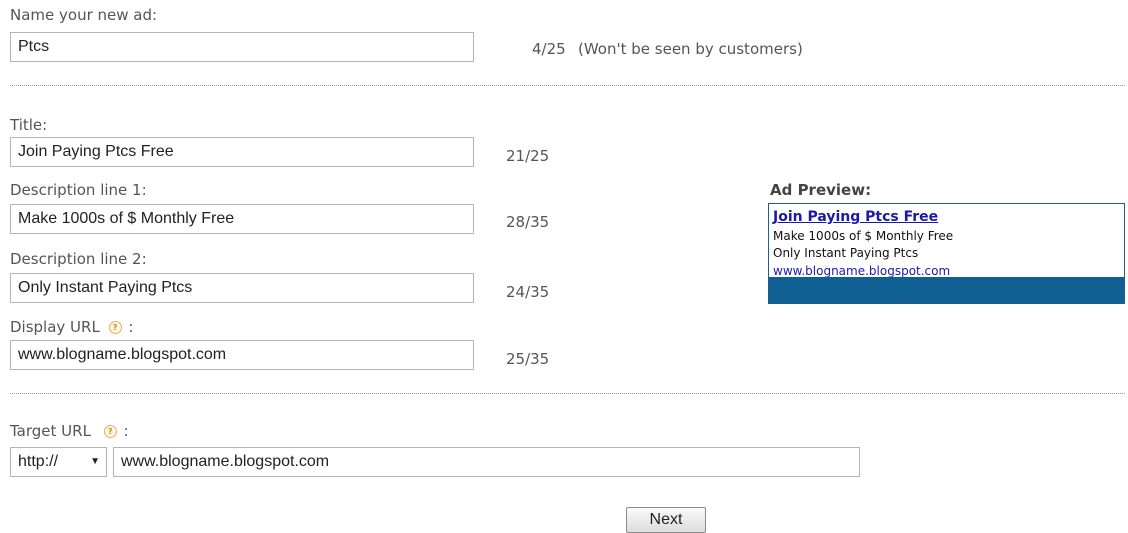 Image resolution: width=1128 pixels, height=533 pixels. What do you see at coordinates (946, 290) in the screenshot?
I see `preview-footer-band` at bounding box center [946, 290].